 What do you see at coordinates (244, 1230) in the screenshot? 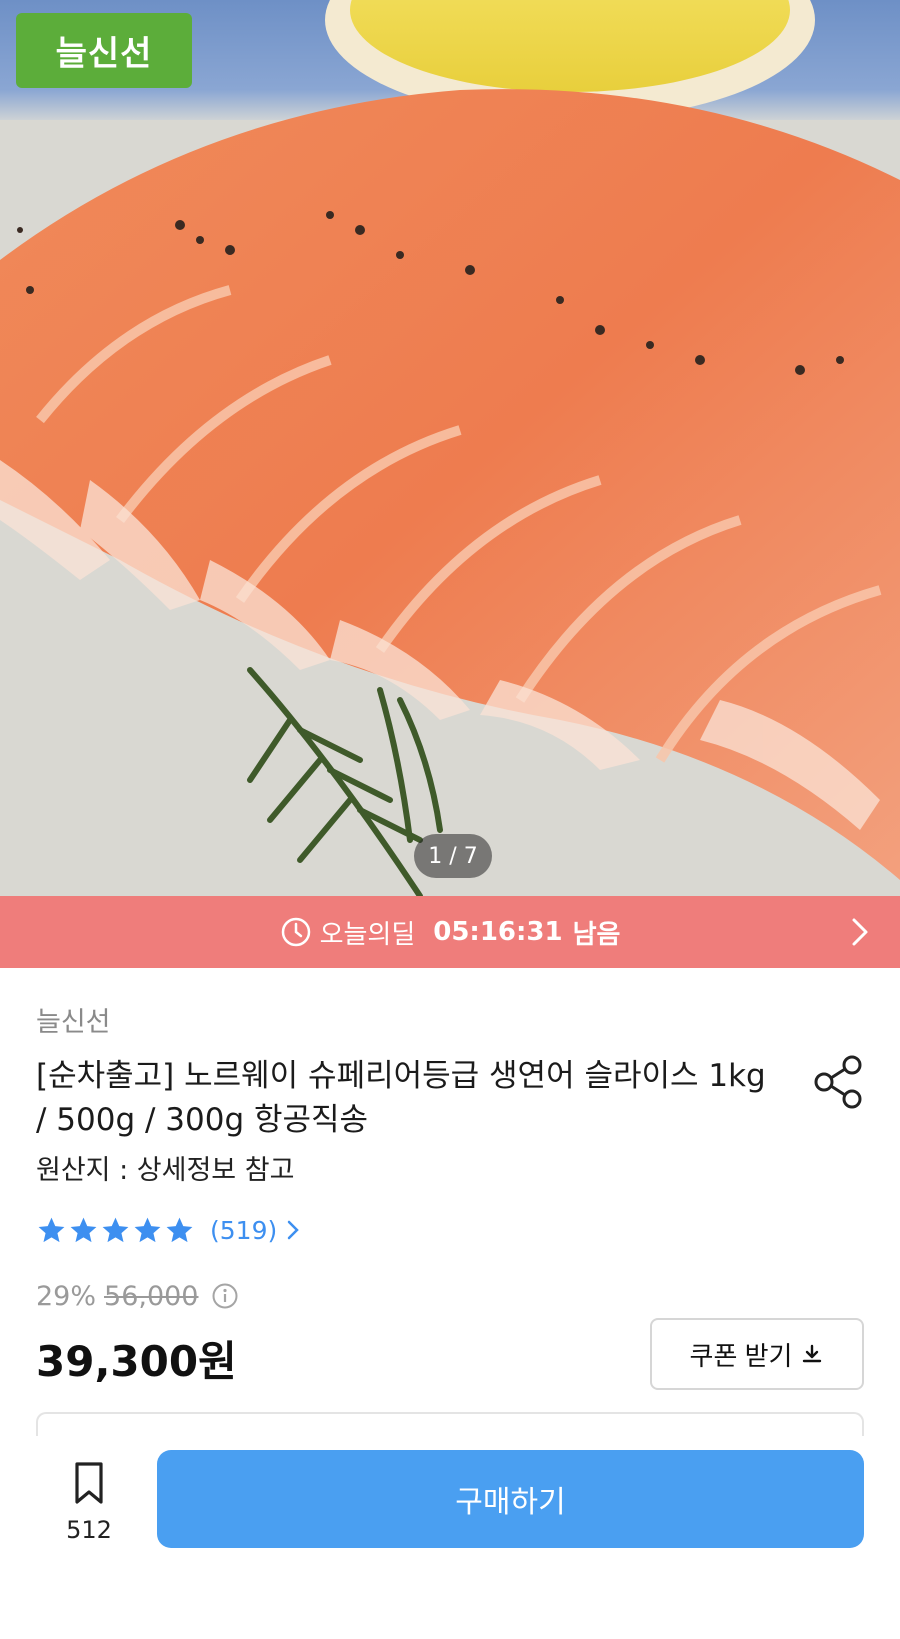
I see `review-count: (519)` at bounding box center [244, 1230].